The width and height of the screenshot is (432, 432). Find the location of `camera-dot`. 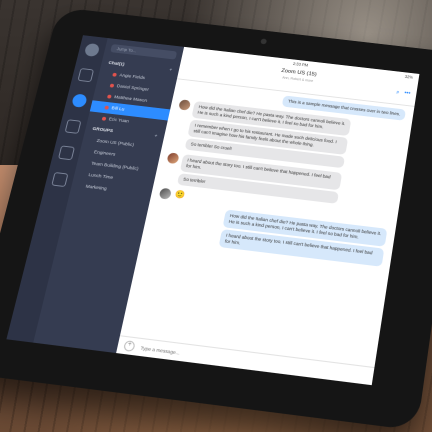

camera-dot is located at coordinates (264, 41).